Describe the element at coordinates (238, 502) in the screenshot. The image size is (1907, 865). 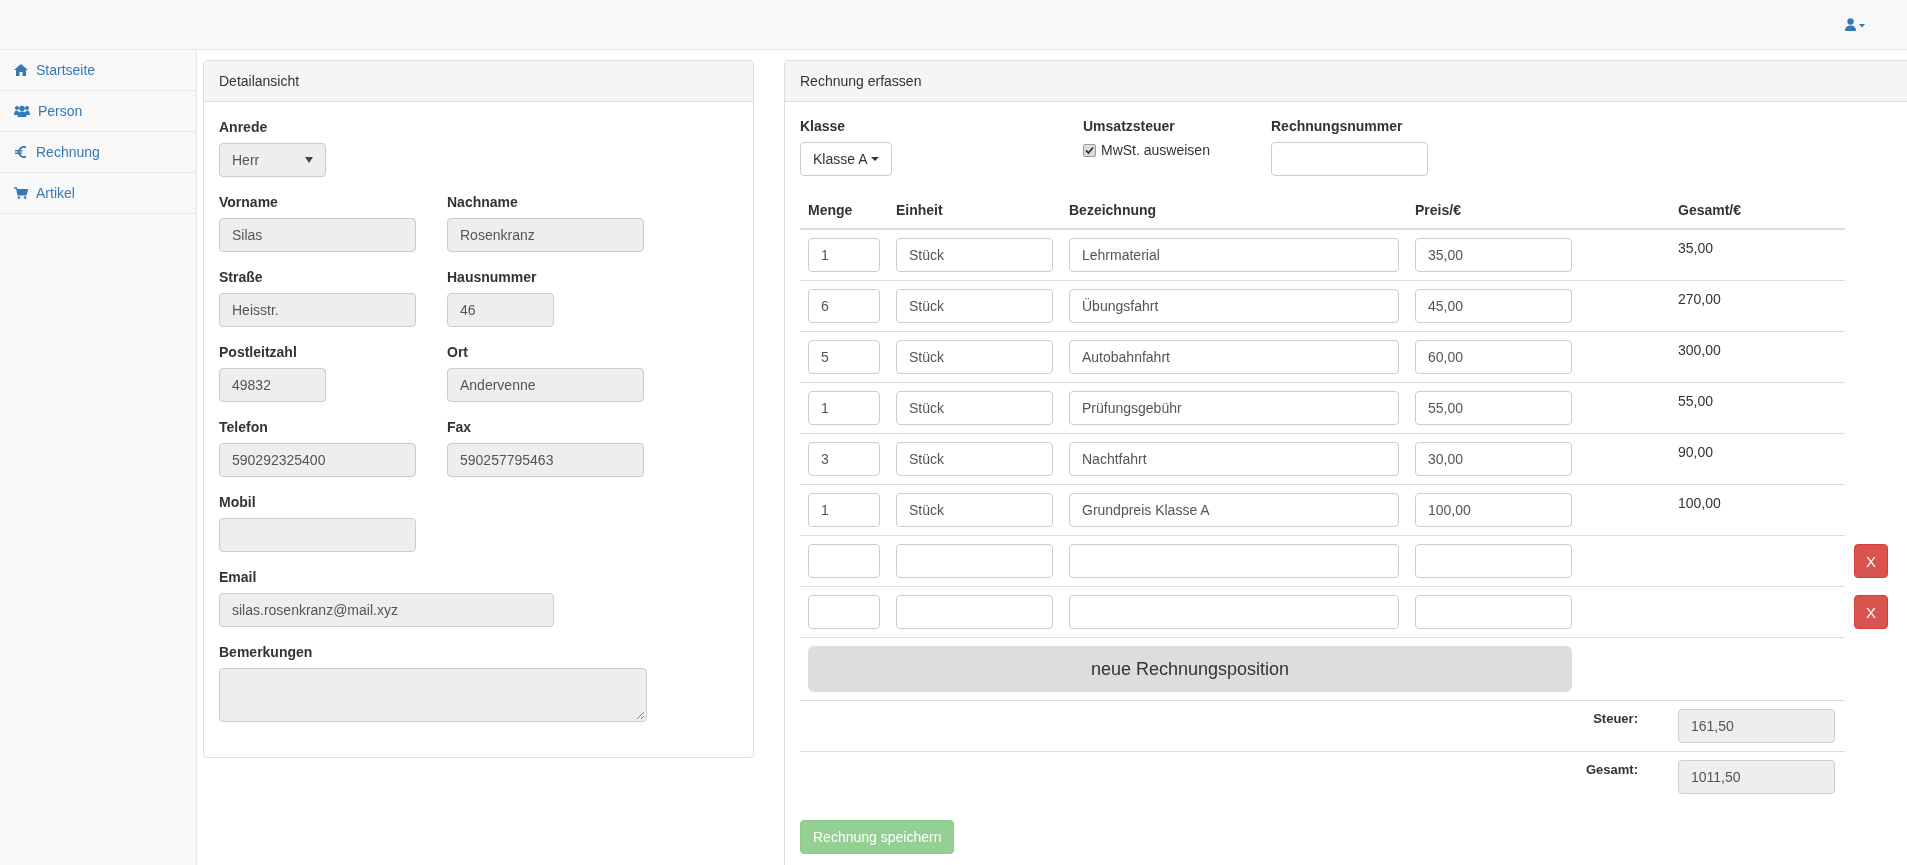
I see `field-label: Mobil` at that location.